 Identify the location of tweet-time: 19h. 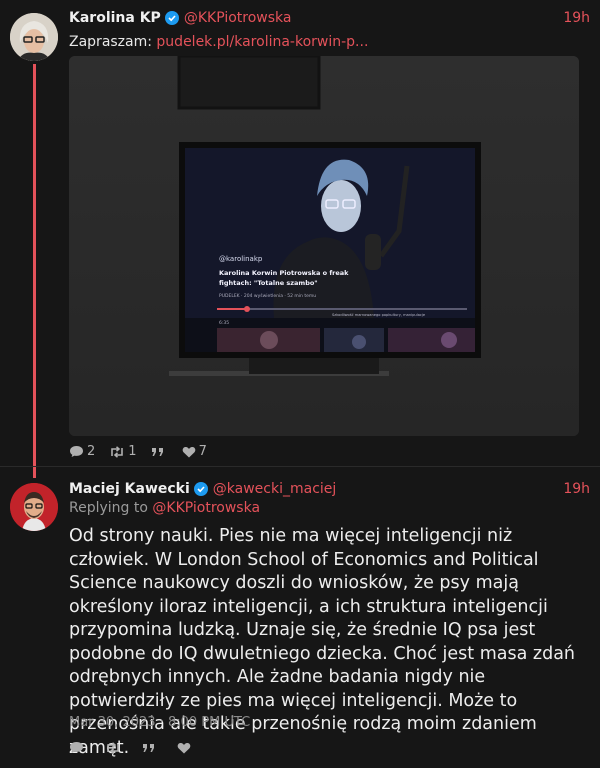
(576, 489).